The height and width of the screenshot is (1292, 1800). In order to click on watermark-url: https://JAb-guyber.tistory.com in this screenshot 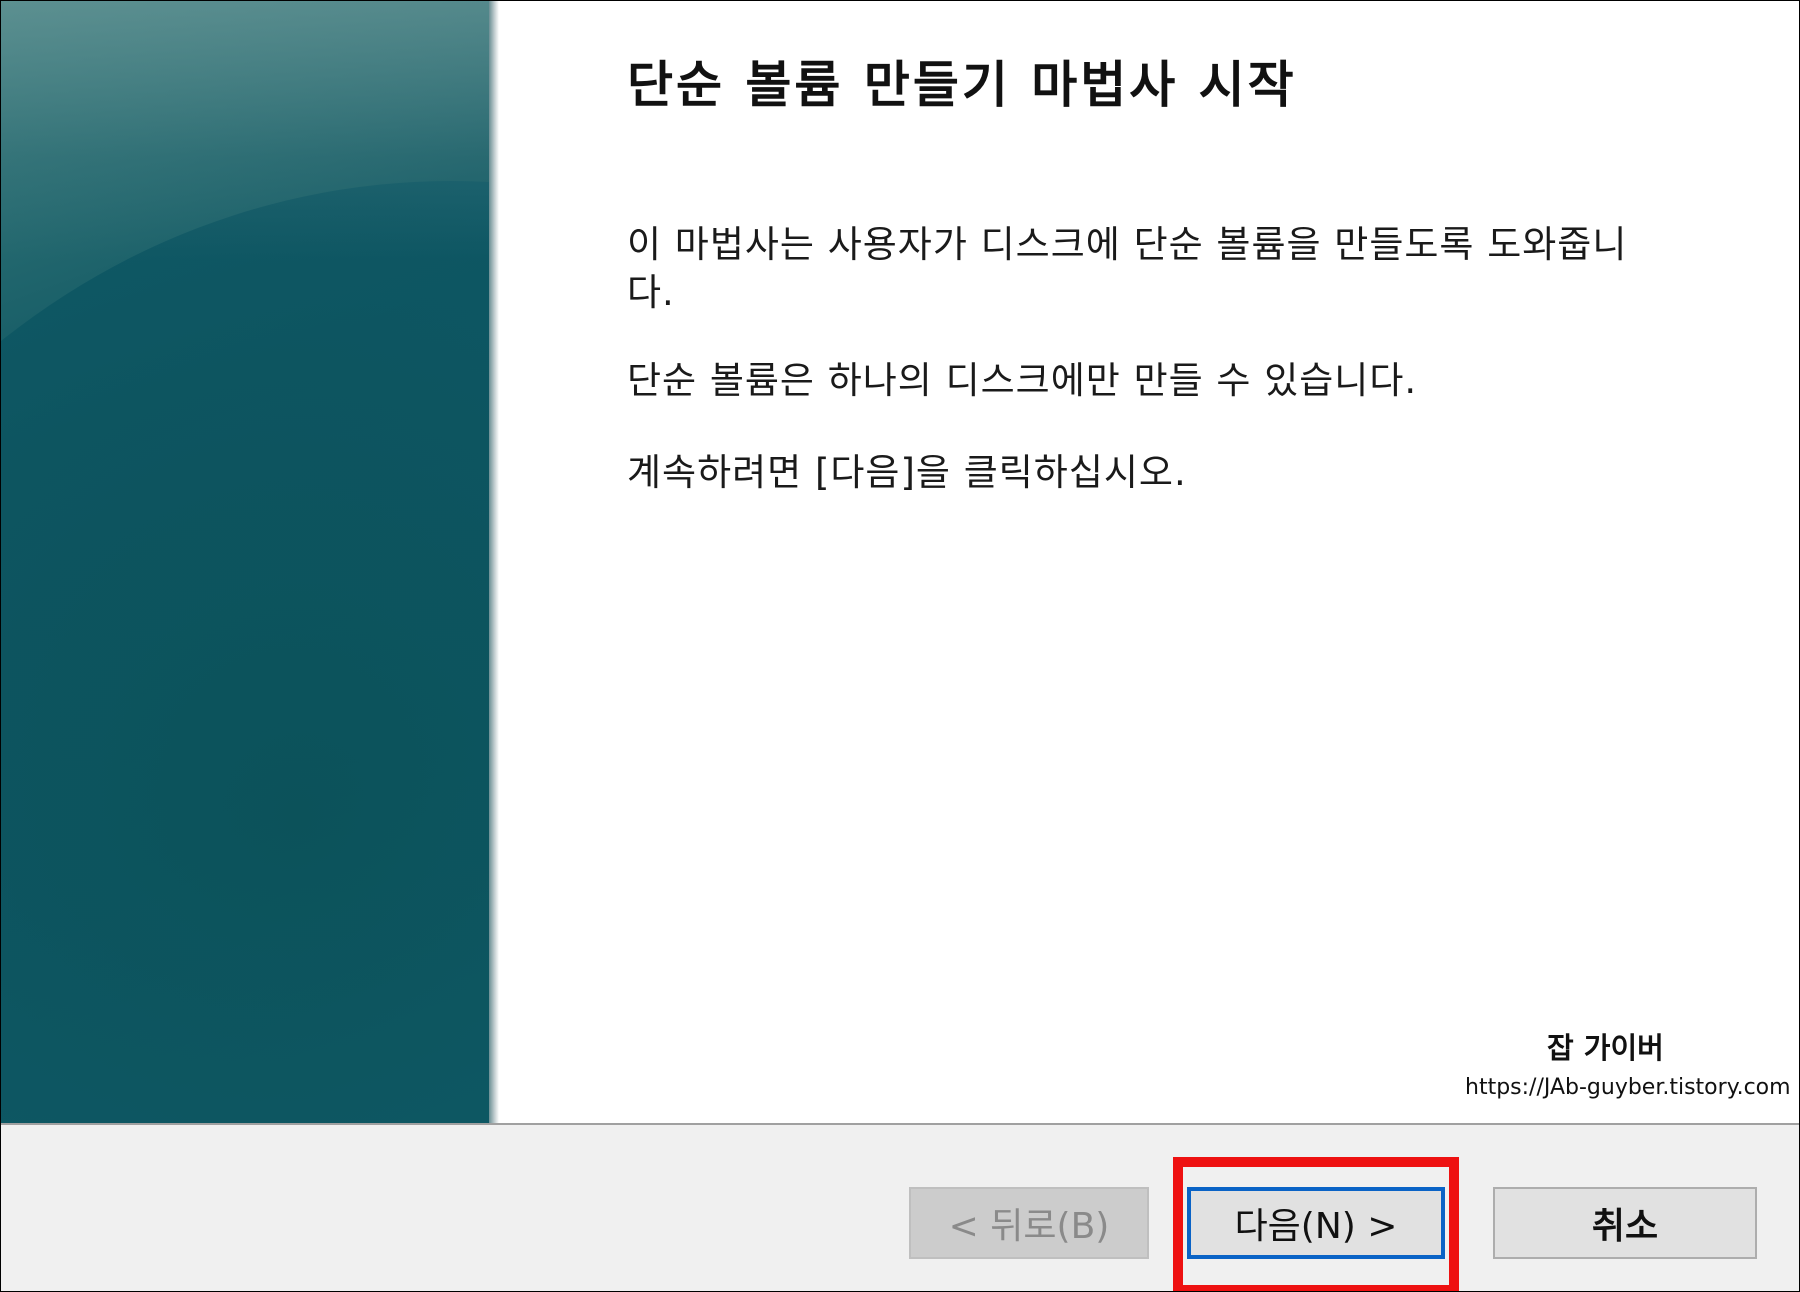, I will do `click(1628, 1087)`.